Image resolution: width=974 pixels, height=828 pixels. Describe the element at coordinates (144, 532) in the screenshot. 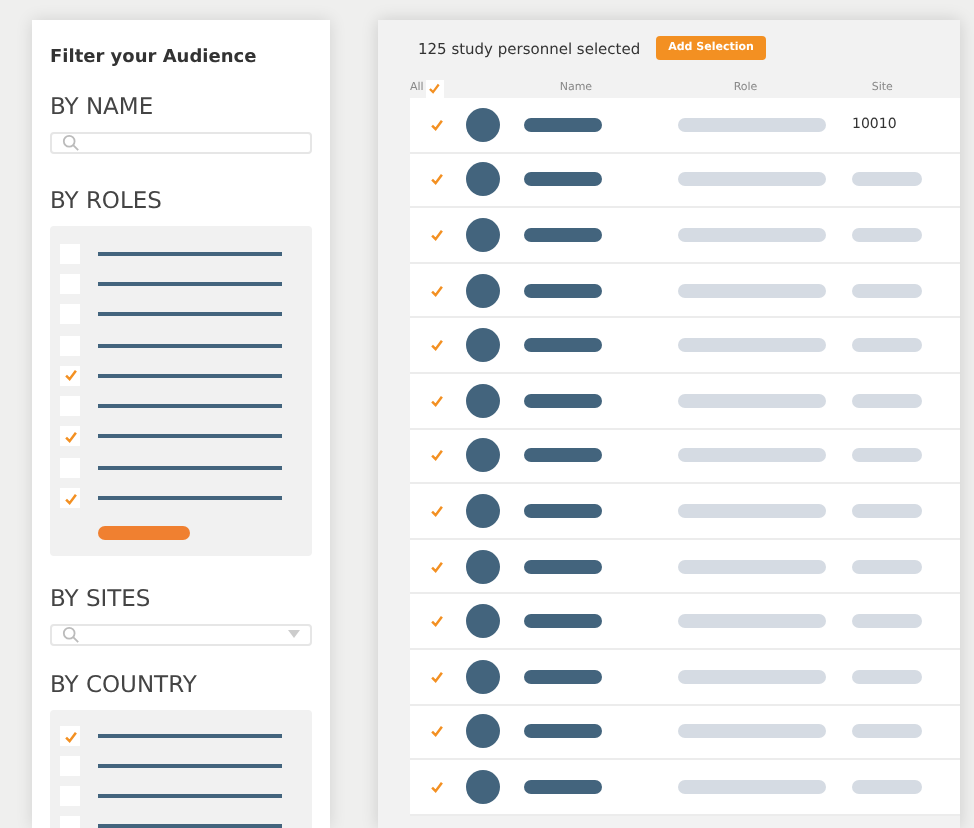

I see `placeholder-bar` at that location.